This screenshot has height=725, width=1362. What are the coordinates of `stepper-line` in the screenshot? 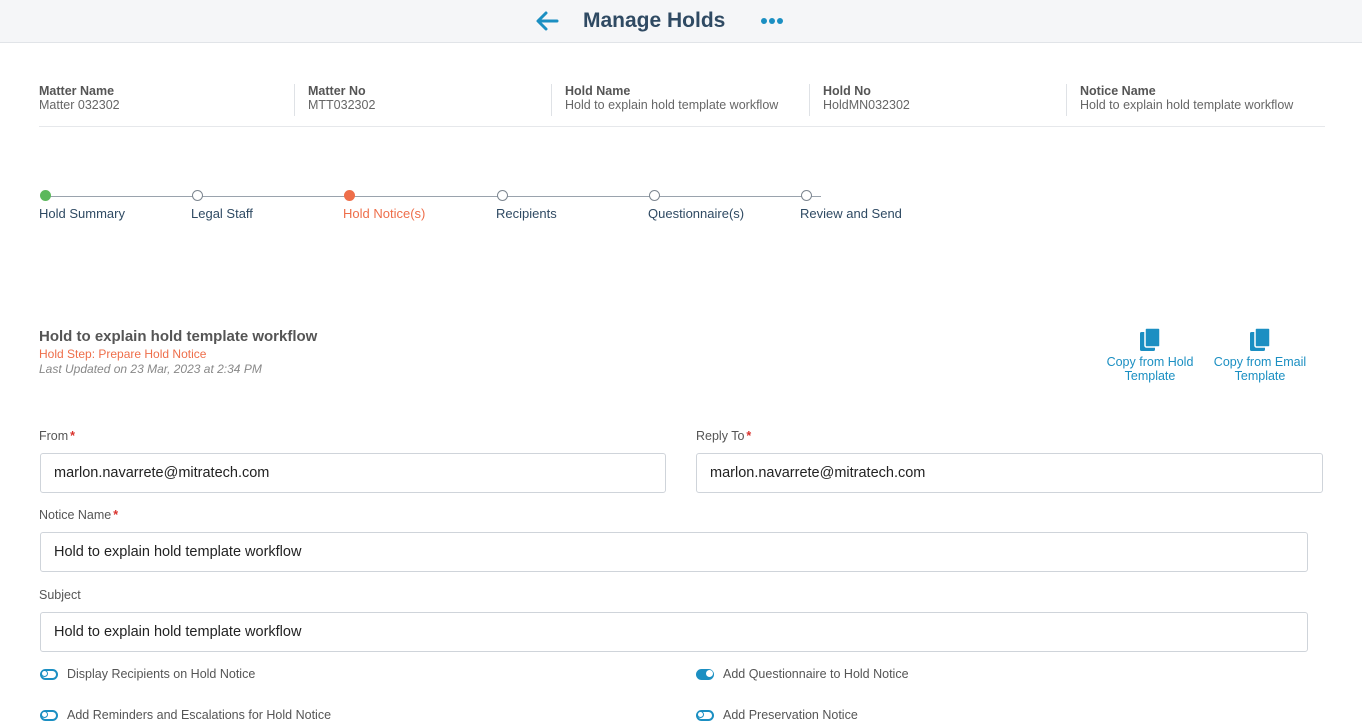 It's located at (433, 196).